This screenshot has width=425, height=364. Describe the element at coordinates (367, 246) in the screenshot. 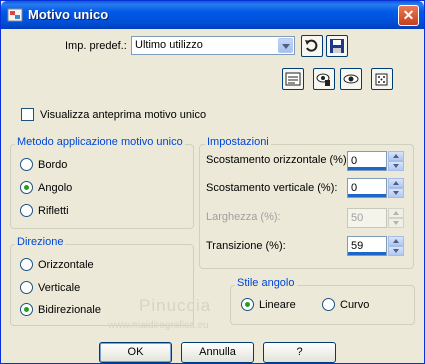

I see `transition-input: 59` at that location.